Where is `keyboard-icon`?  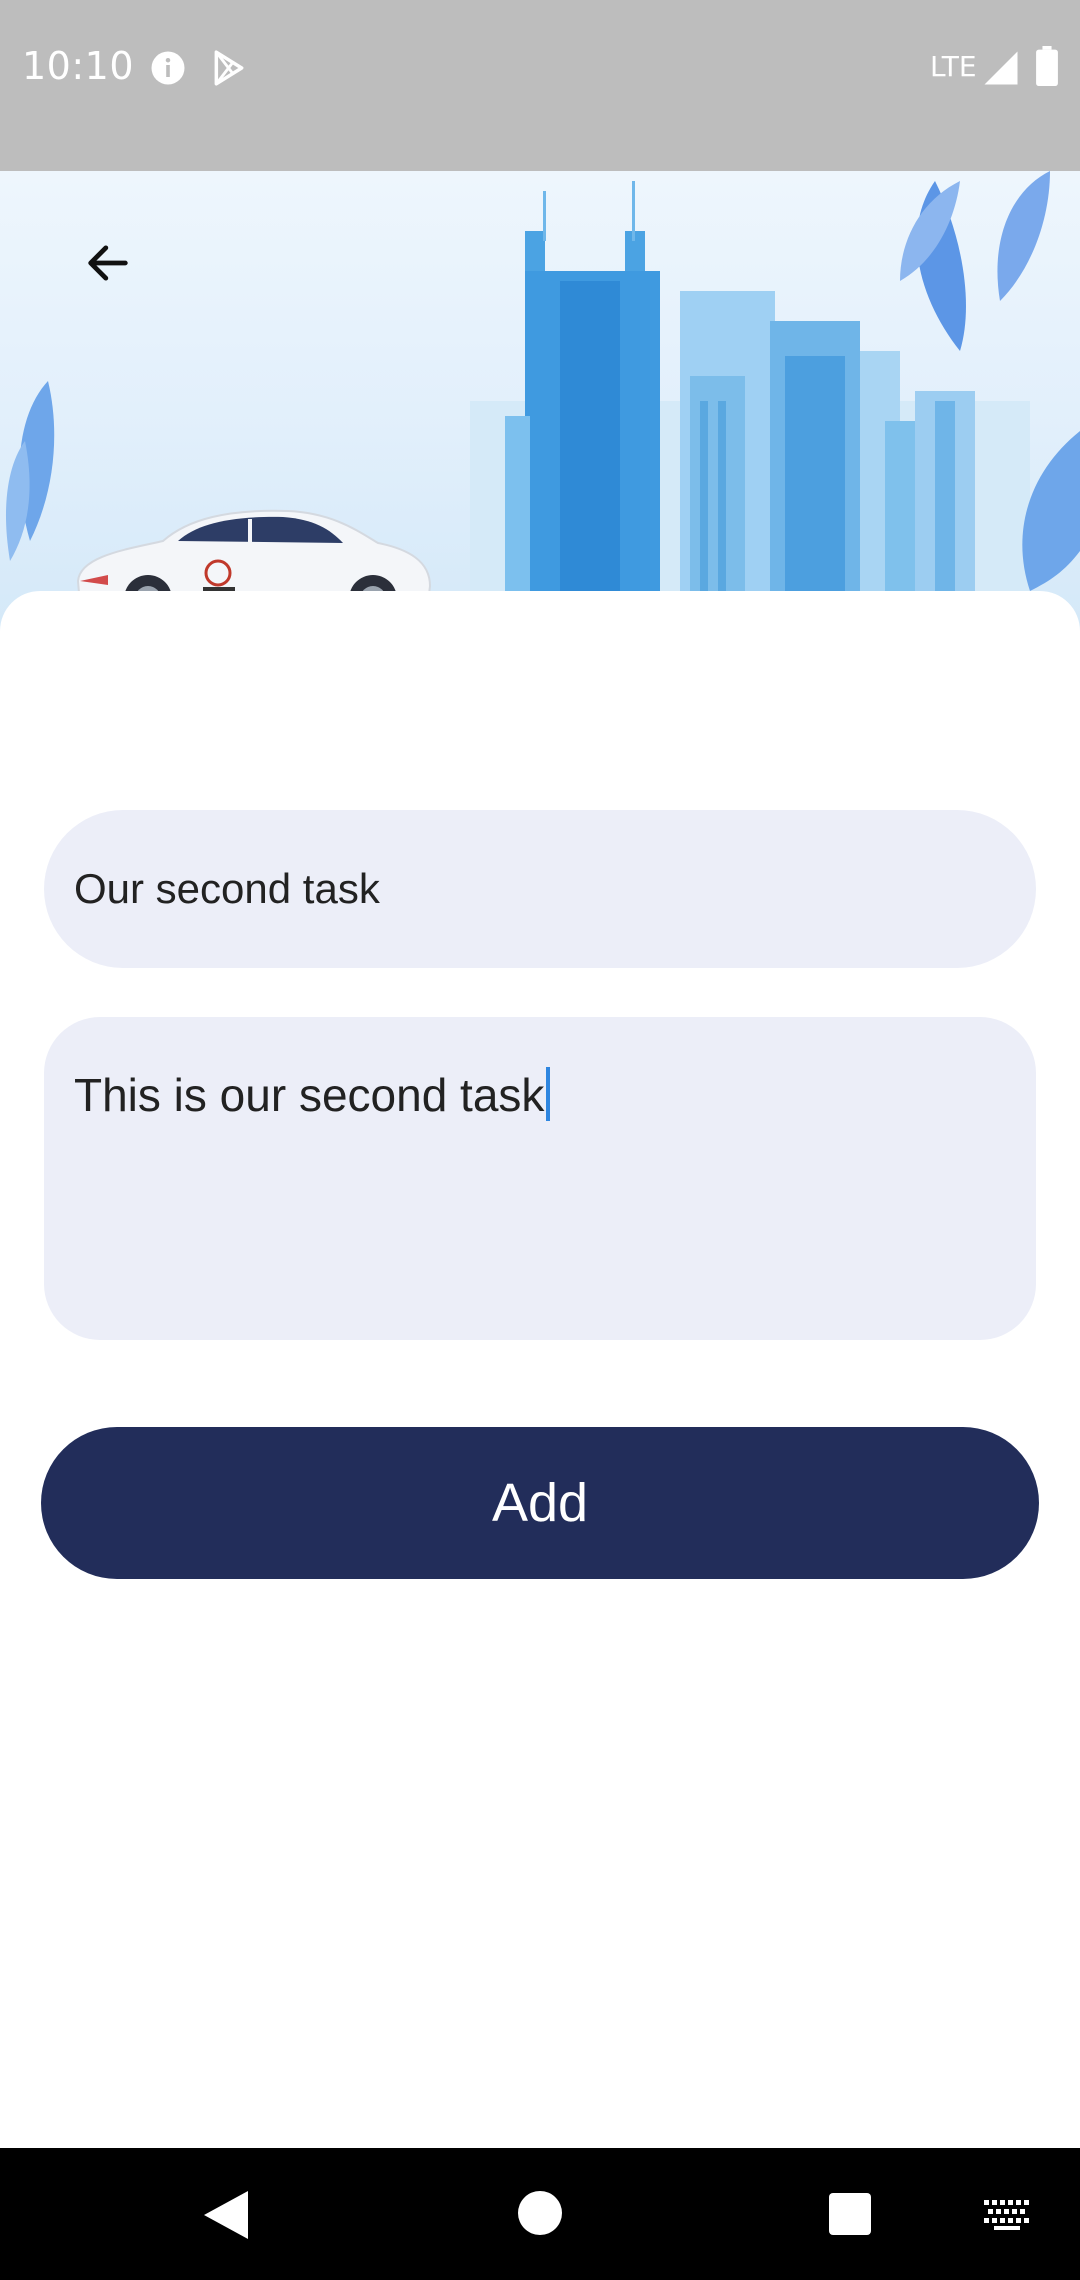 keyboard-icon is located at coordinates (1007, 2215).